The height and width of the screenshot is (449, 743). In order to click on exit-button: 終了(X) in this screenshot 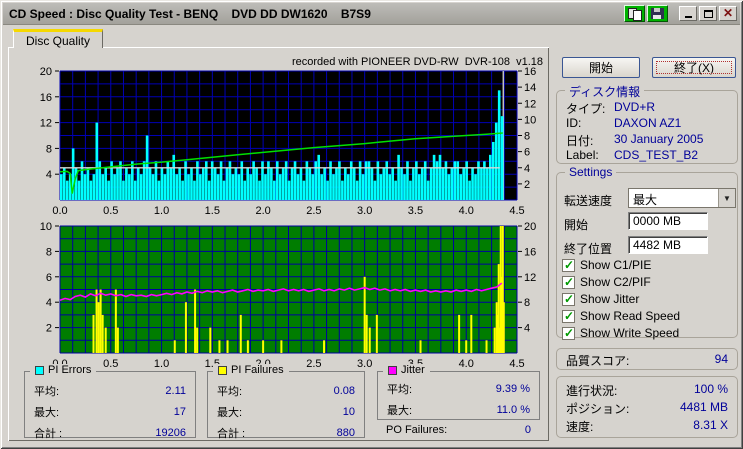, I will do `click(694, 67)`.